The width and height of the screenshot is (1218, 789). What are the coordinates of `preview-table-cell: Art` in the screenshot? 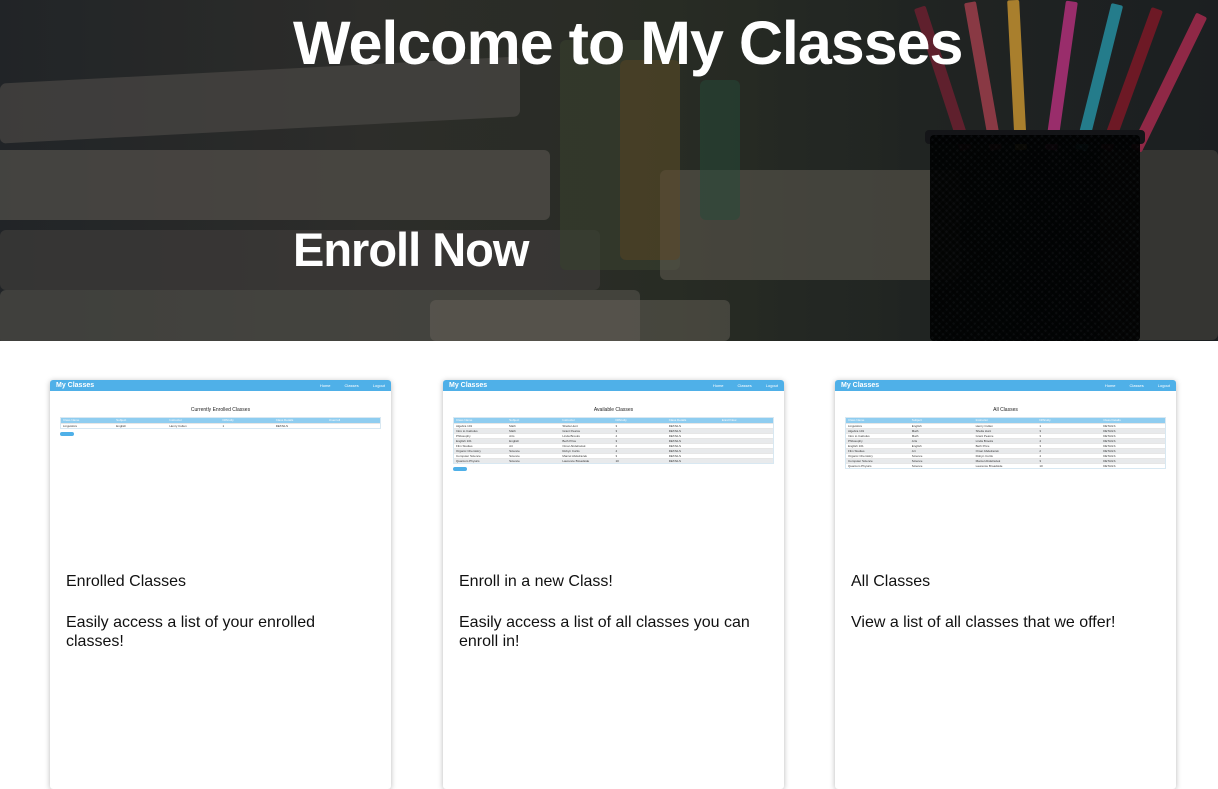 It's located at (511, 446).